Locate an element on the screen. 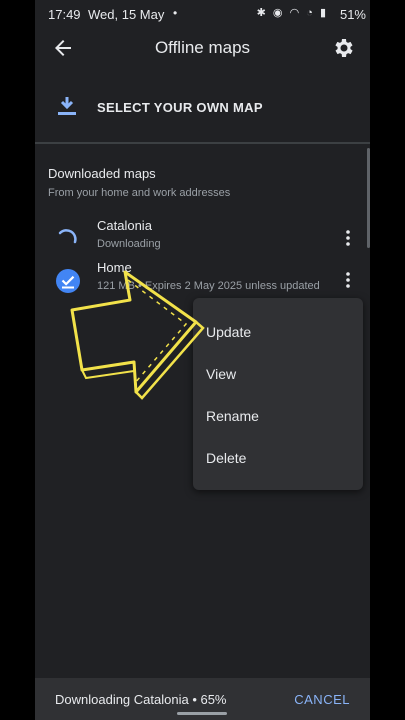  gear-icon is located at coordinates (344, 48).